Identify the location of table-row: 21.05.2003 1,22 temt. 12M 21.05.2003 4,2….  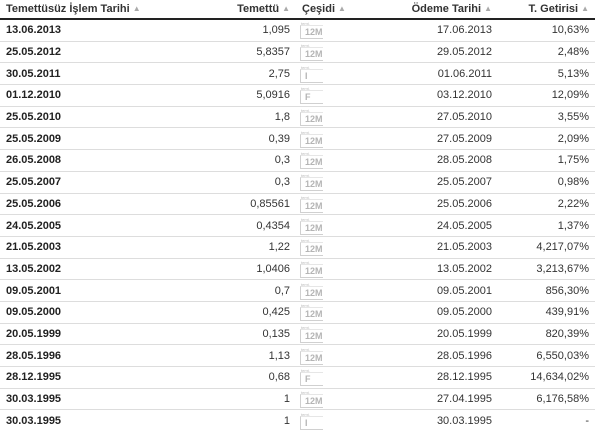
(297, 247).